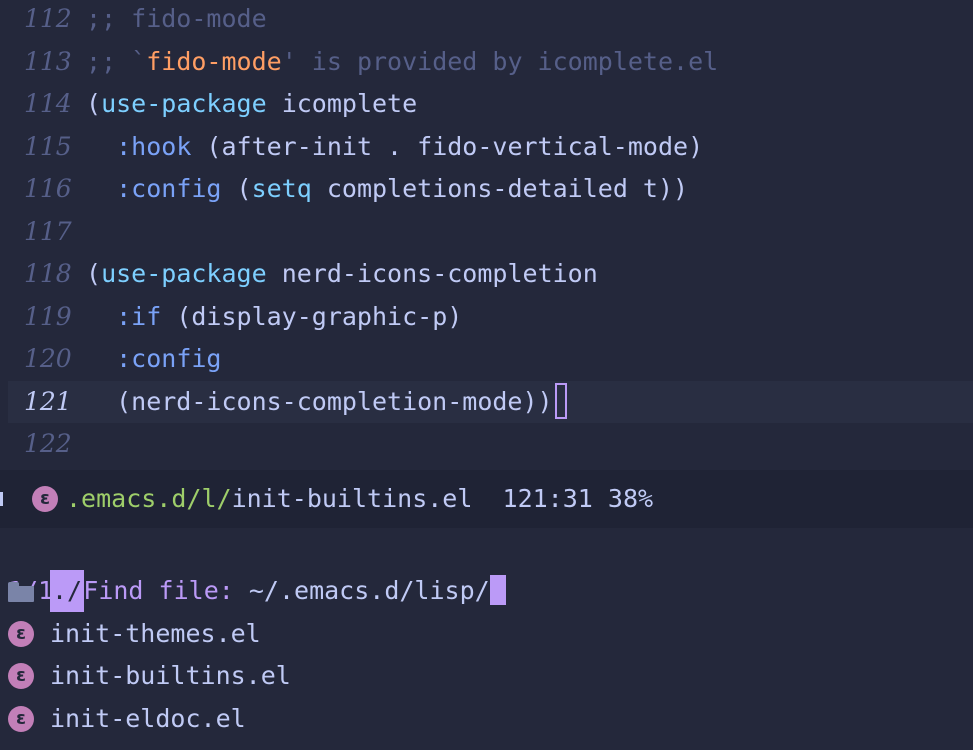 Image resolution: width=973 pixels, height=750 pixels. I want to click on modeline-buffer-info: .emacs.d/l/init-builtins.el 121:31 38%, so click(359, 499).